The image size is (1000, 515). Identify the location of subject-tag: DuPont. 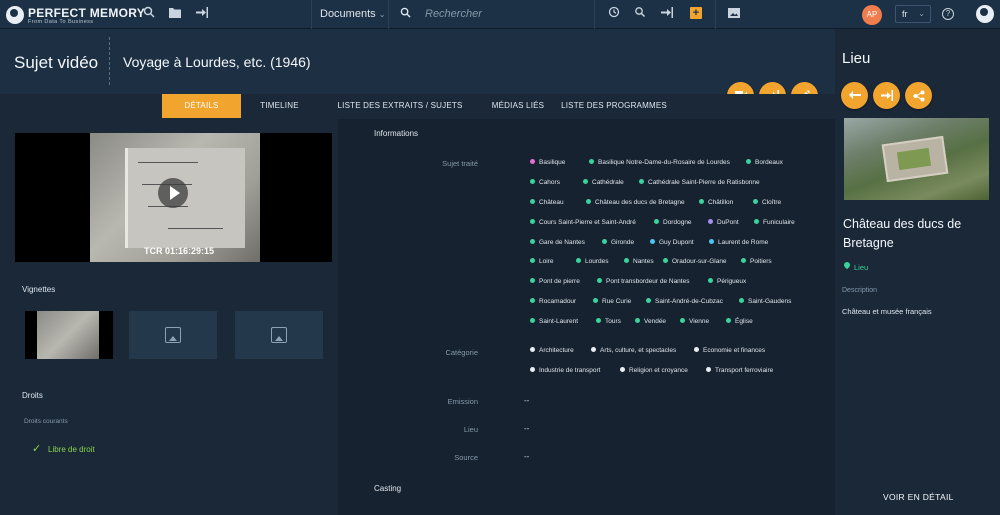
(723, 222).